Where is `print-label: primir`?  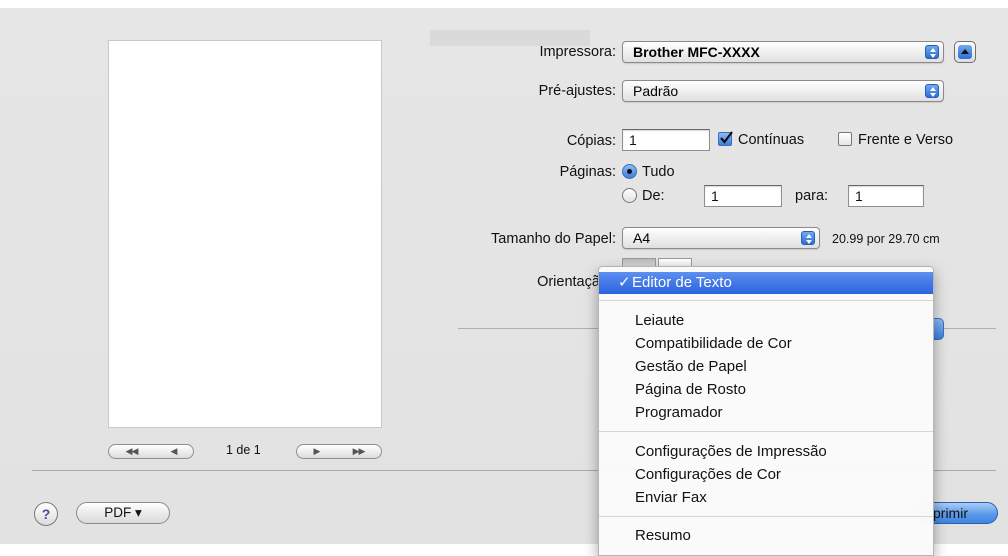 print-label: primir is located at coordinates (950, 513).